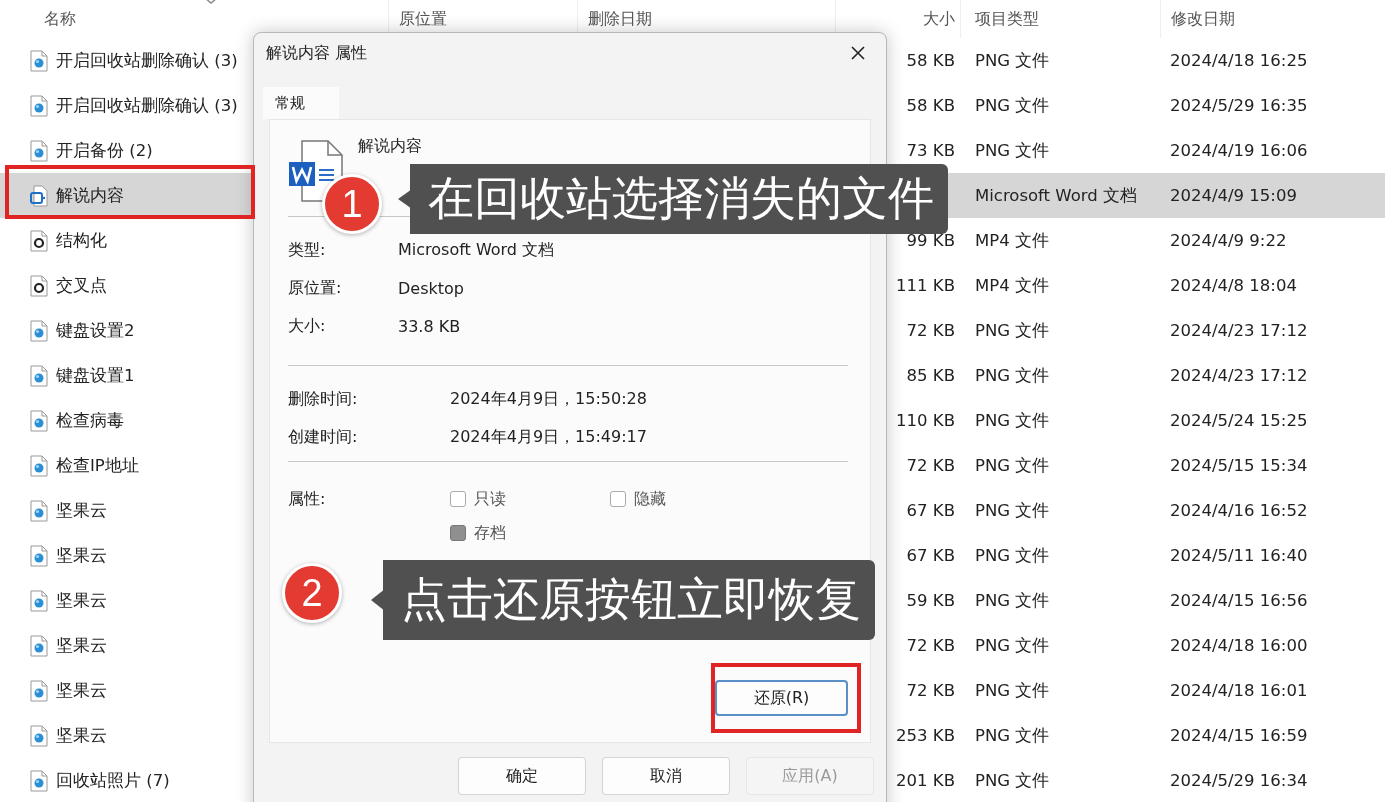 The image size is (1400, 802). I want to click on property-label: 原位置:, so click(315, 288).